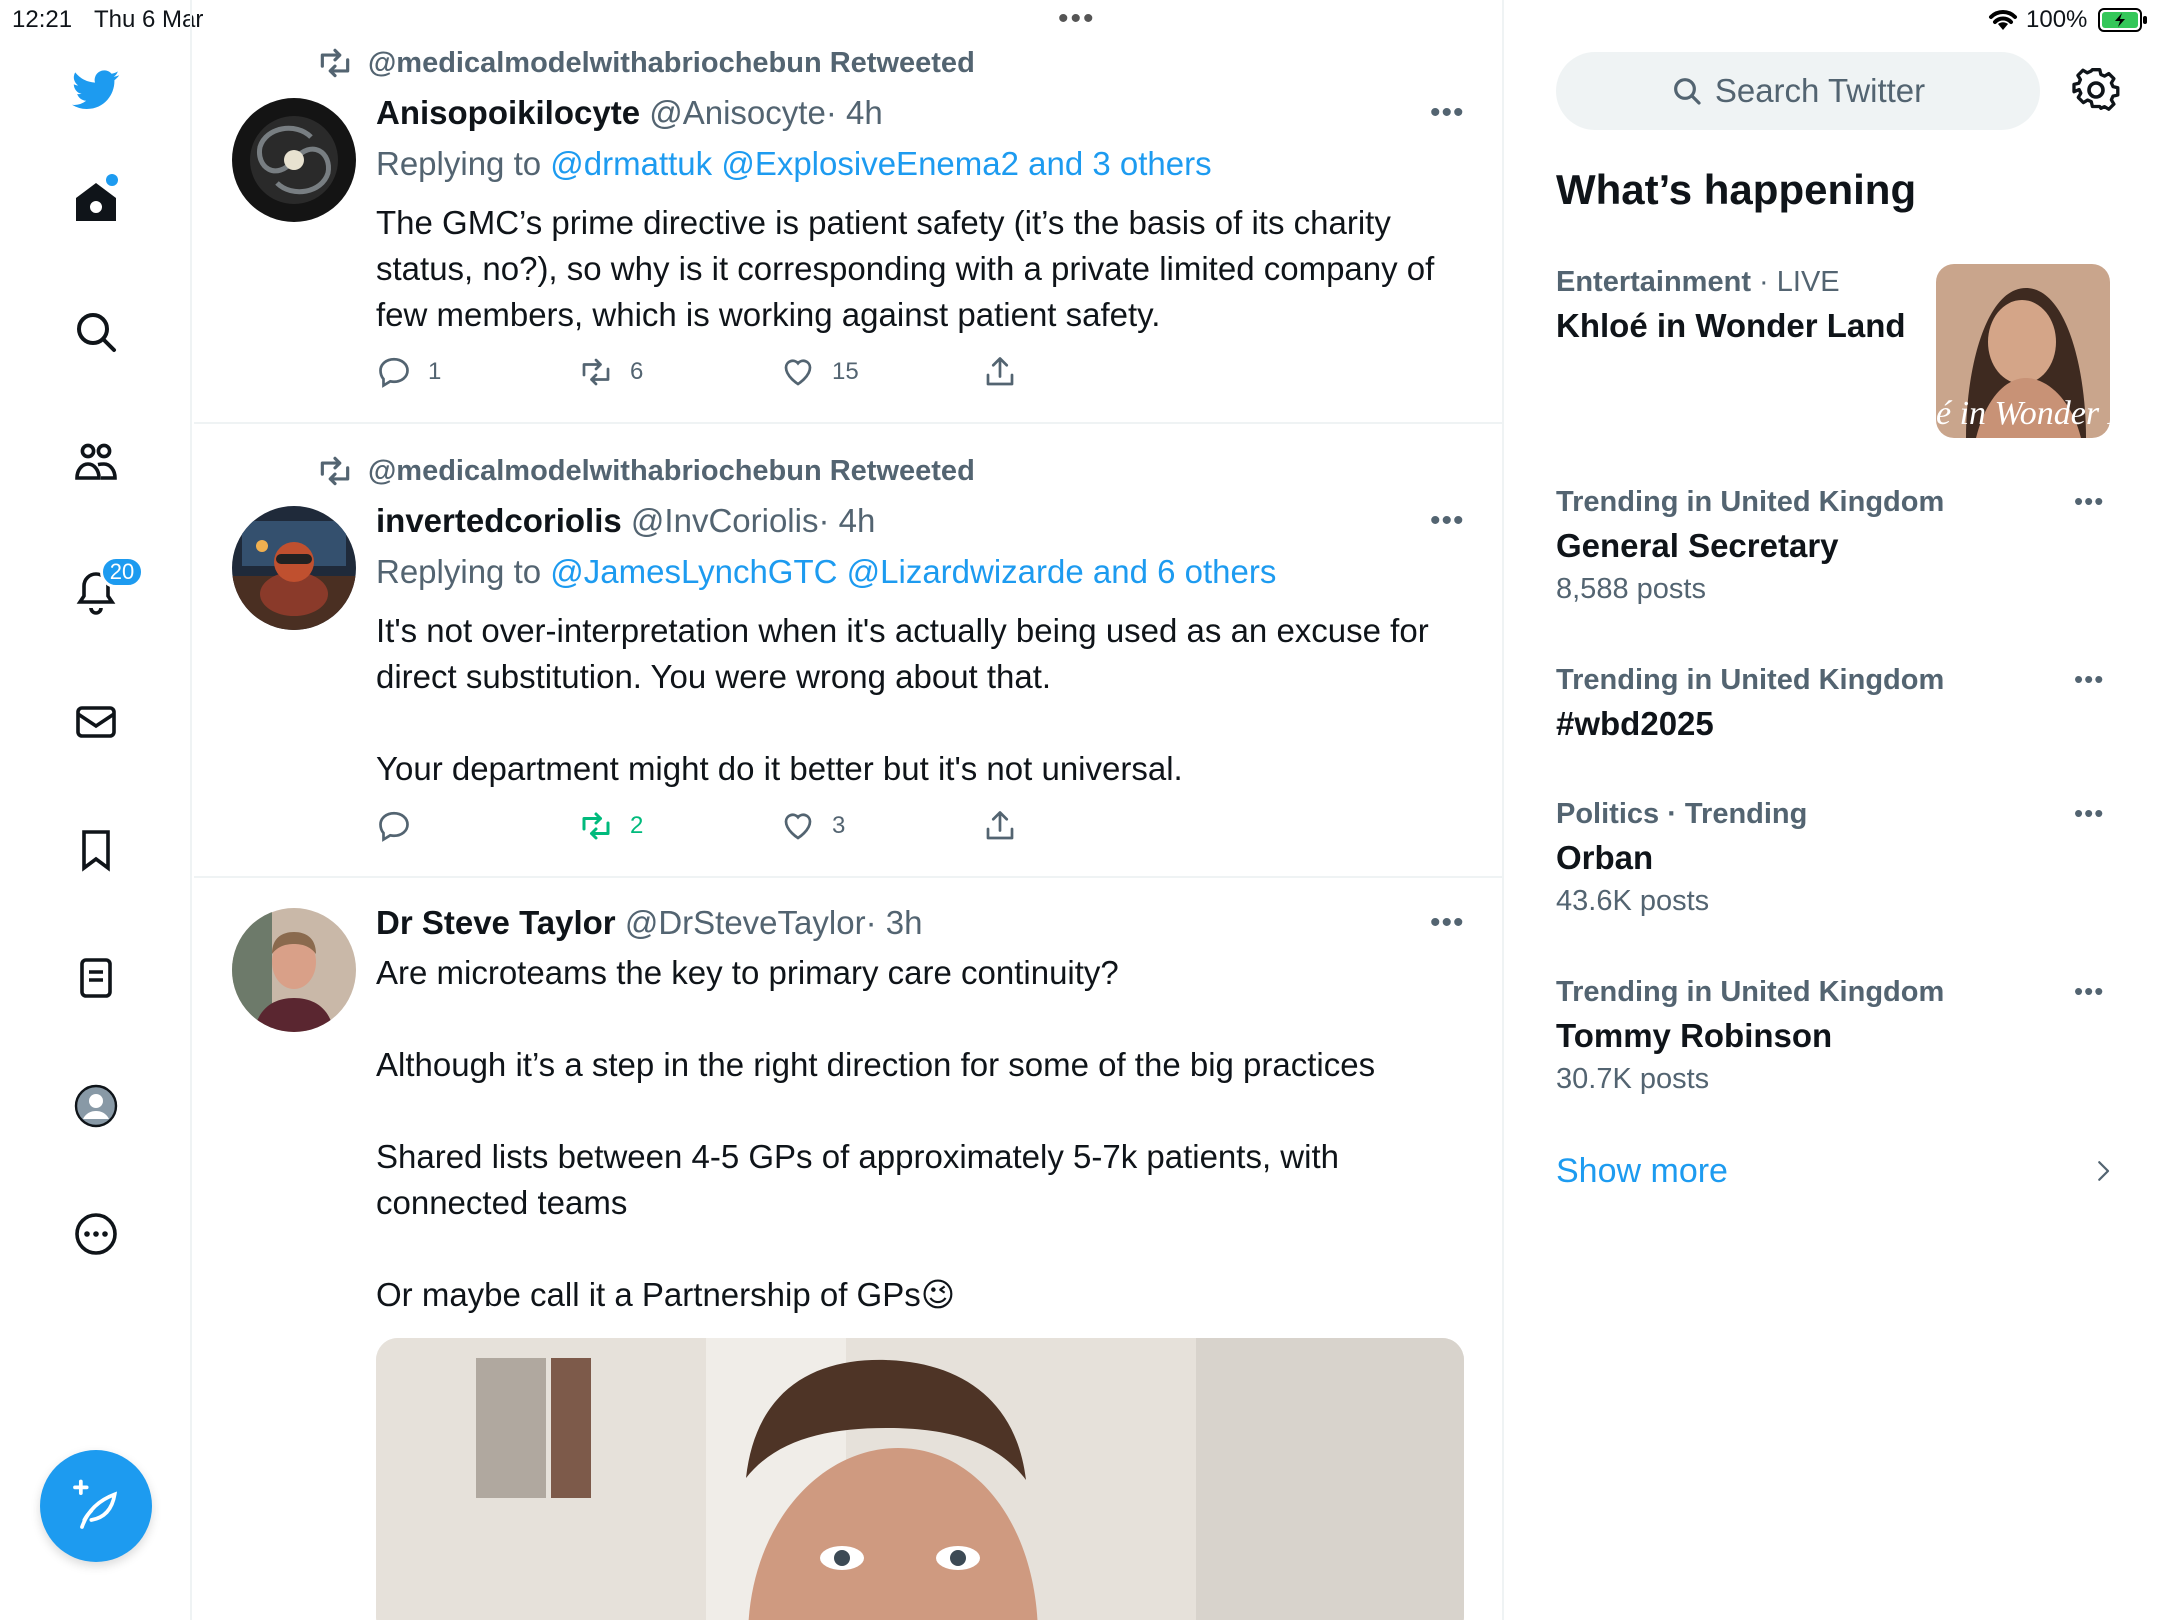 This screenshot has height=1620, width=2160. What do you see at coordinates (2104, 1171) in the screenshot?
I see `chevron-right-icon` at bounding box center [2104, 1171].